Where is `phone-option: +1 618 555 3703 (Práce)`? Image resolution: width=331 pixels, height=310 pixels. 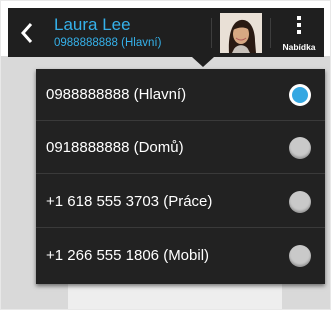
phone-option: +1 618 555 3703 (Práce) is located at coordinates (180, 202).